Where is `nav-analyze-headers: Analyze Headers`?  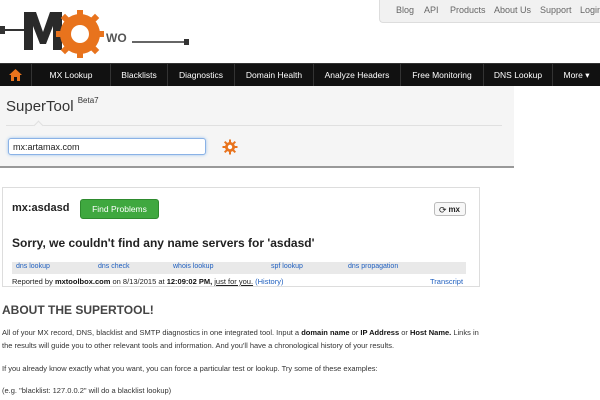
nav-analyze-headers: Analyze Headers is located at coordinates (357, 75).